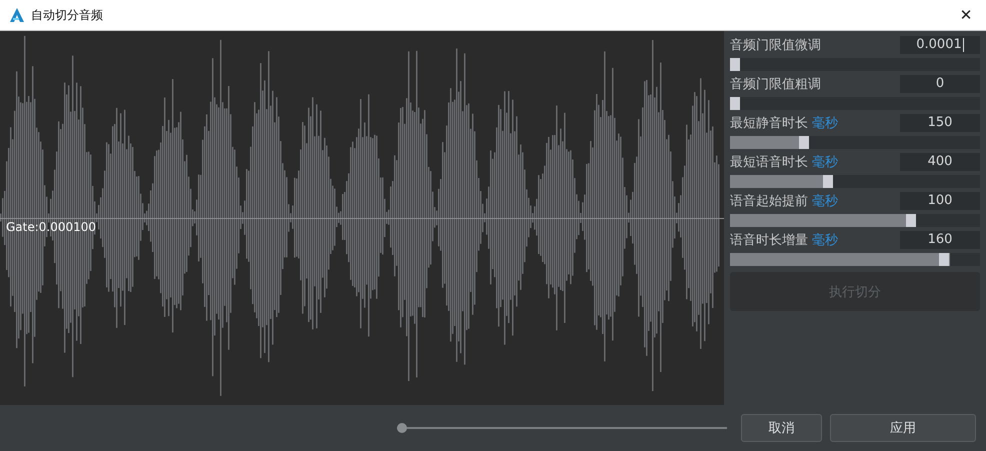 Image resolution: width=986 pixels, height=451 pixels. I want to click on parameter-label: 语音起始提前 毫秒, so click(784, 201).